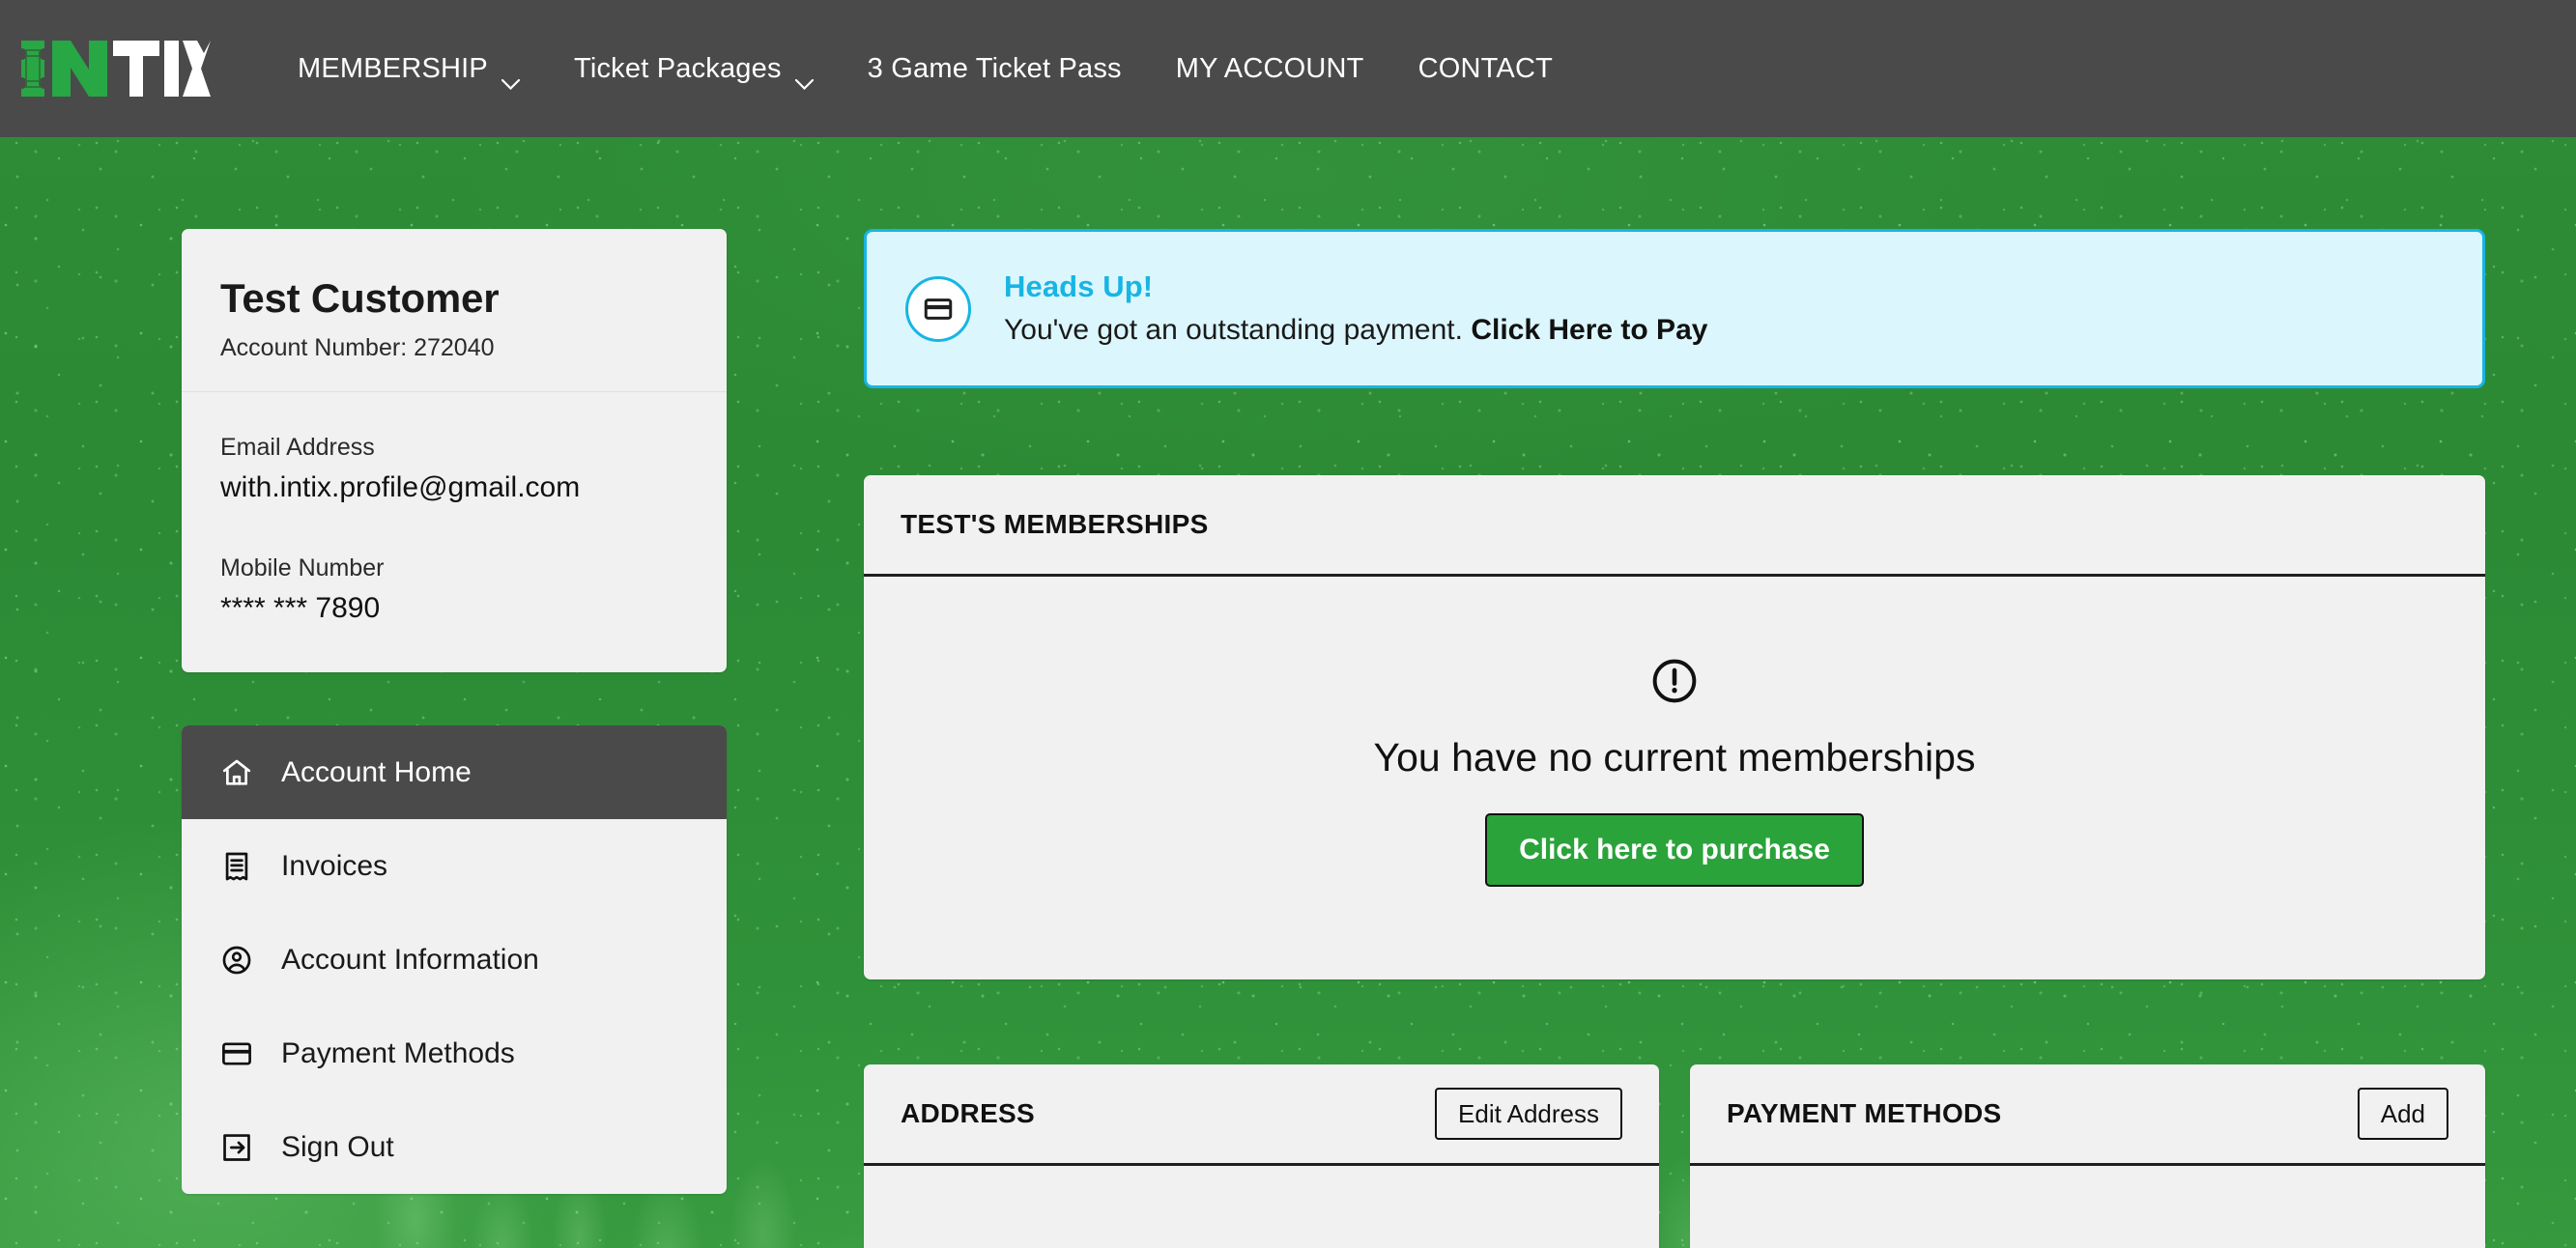  Describe the element at coordinates (1675, 684) in the screenshot. I see `exclamation-circle-icon` at that location.